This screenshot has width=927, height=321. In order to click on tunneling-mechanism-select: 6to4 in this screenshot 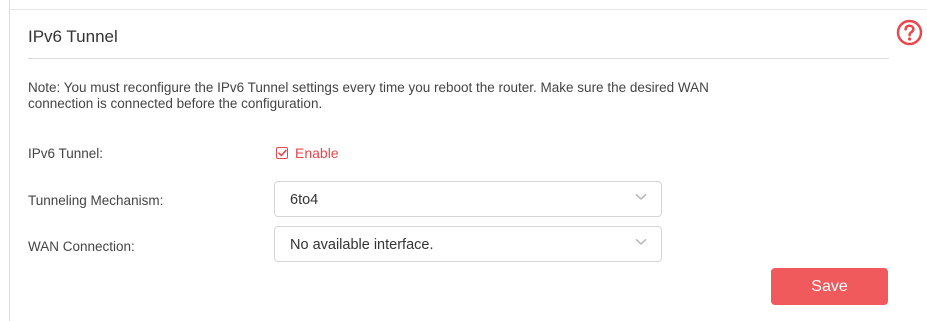, I will do `click(468, 199)`.